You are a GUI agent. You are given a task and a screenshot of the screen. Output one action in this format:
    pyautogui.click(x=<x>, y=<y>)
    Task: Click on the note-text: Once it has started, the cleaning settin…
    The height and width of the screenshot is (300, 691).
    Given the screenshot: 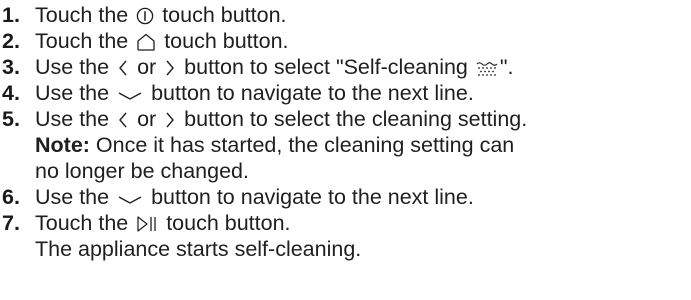 What is the action you would take?
    pyautogui.click(x=305, y=145)
    